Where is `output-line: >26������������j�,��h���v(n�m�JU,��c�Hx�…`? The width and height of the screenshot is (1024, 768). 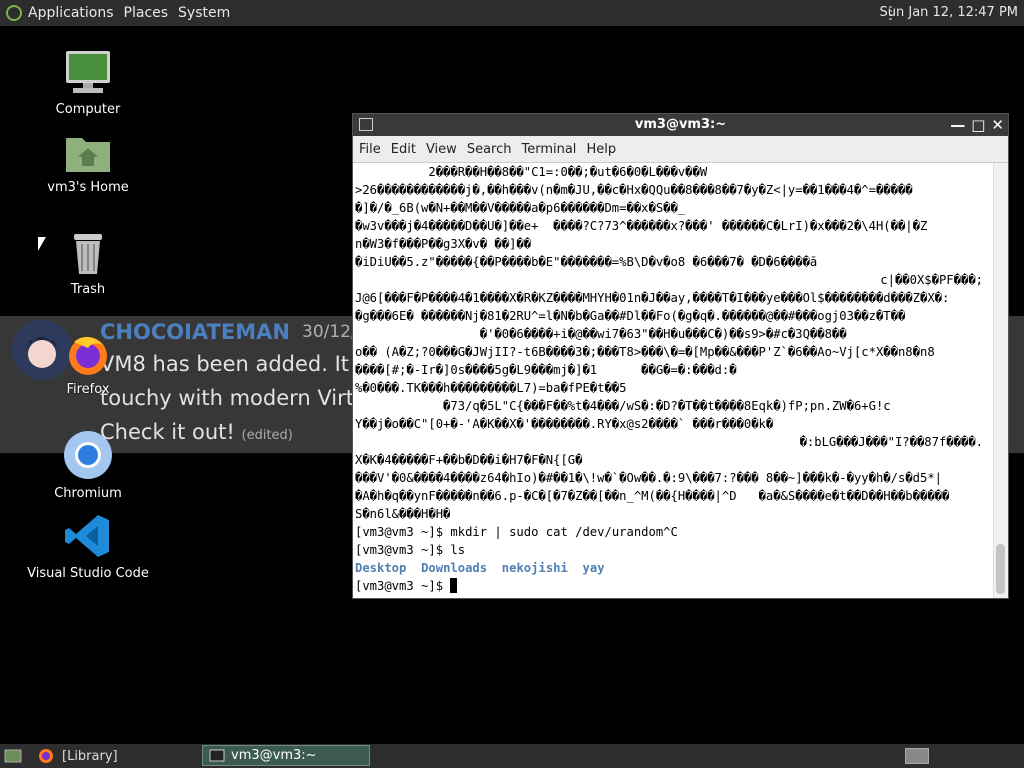 output-line: >26������������j�,��h���v(n�m�JU,��c�Hx�… is located at coordinates (634, 190).